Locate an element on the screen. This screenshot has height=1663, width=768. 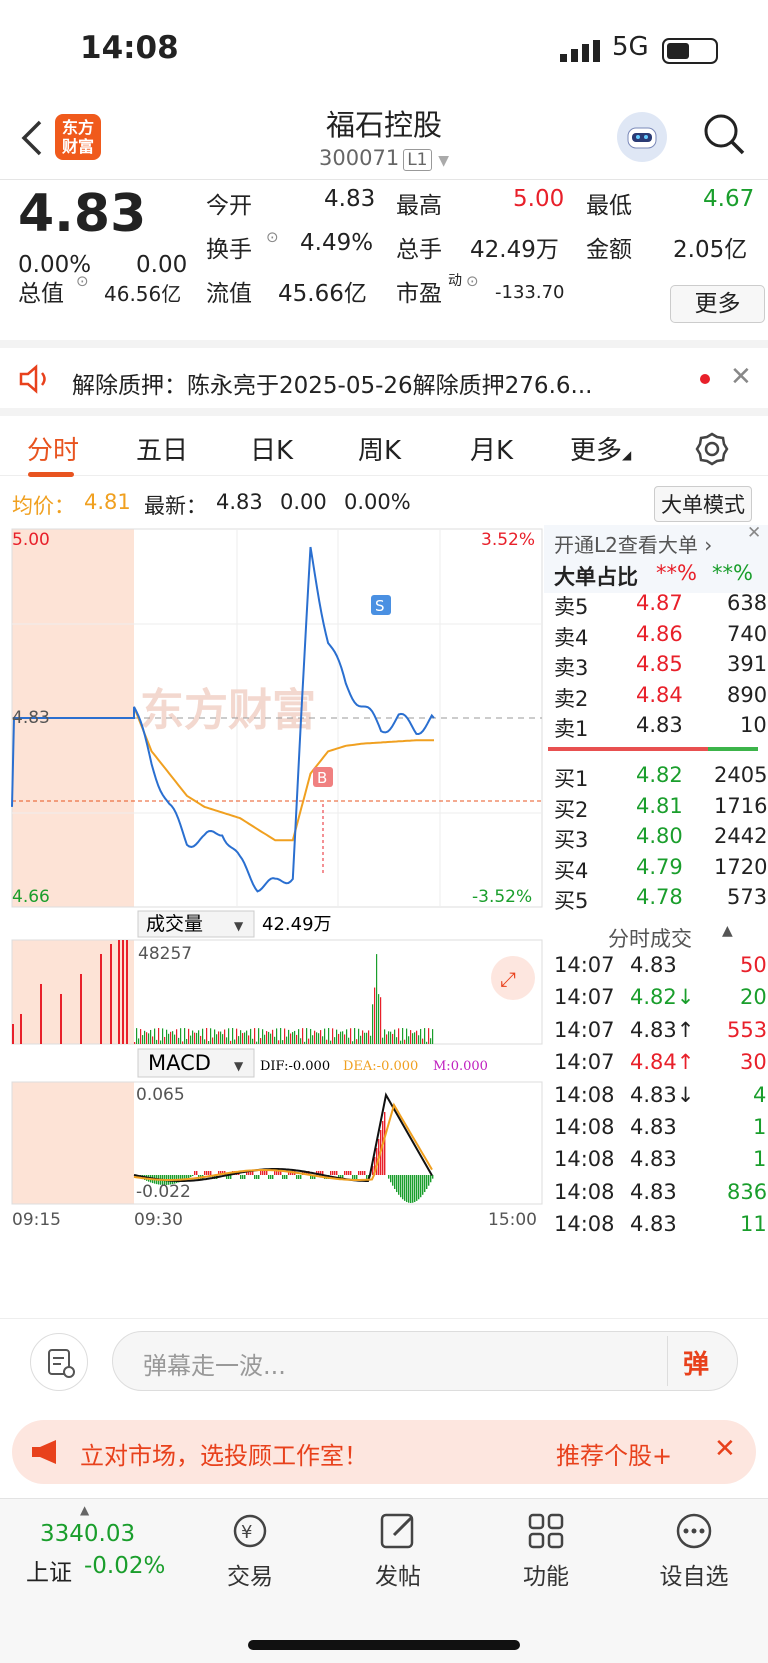
bid-price: 4.80 is located at coordinates (659, 836).